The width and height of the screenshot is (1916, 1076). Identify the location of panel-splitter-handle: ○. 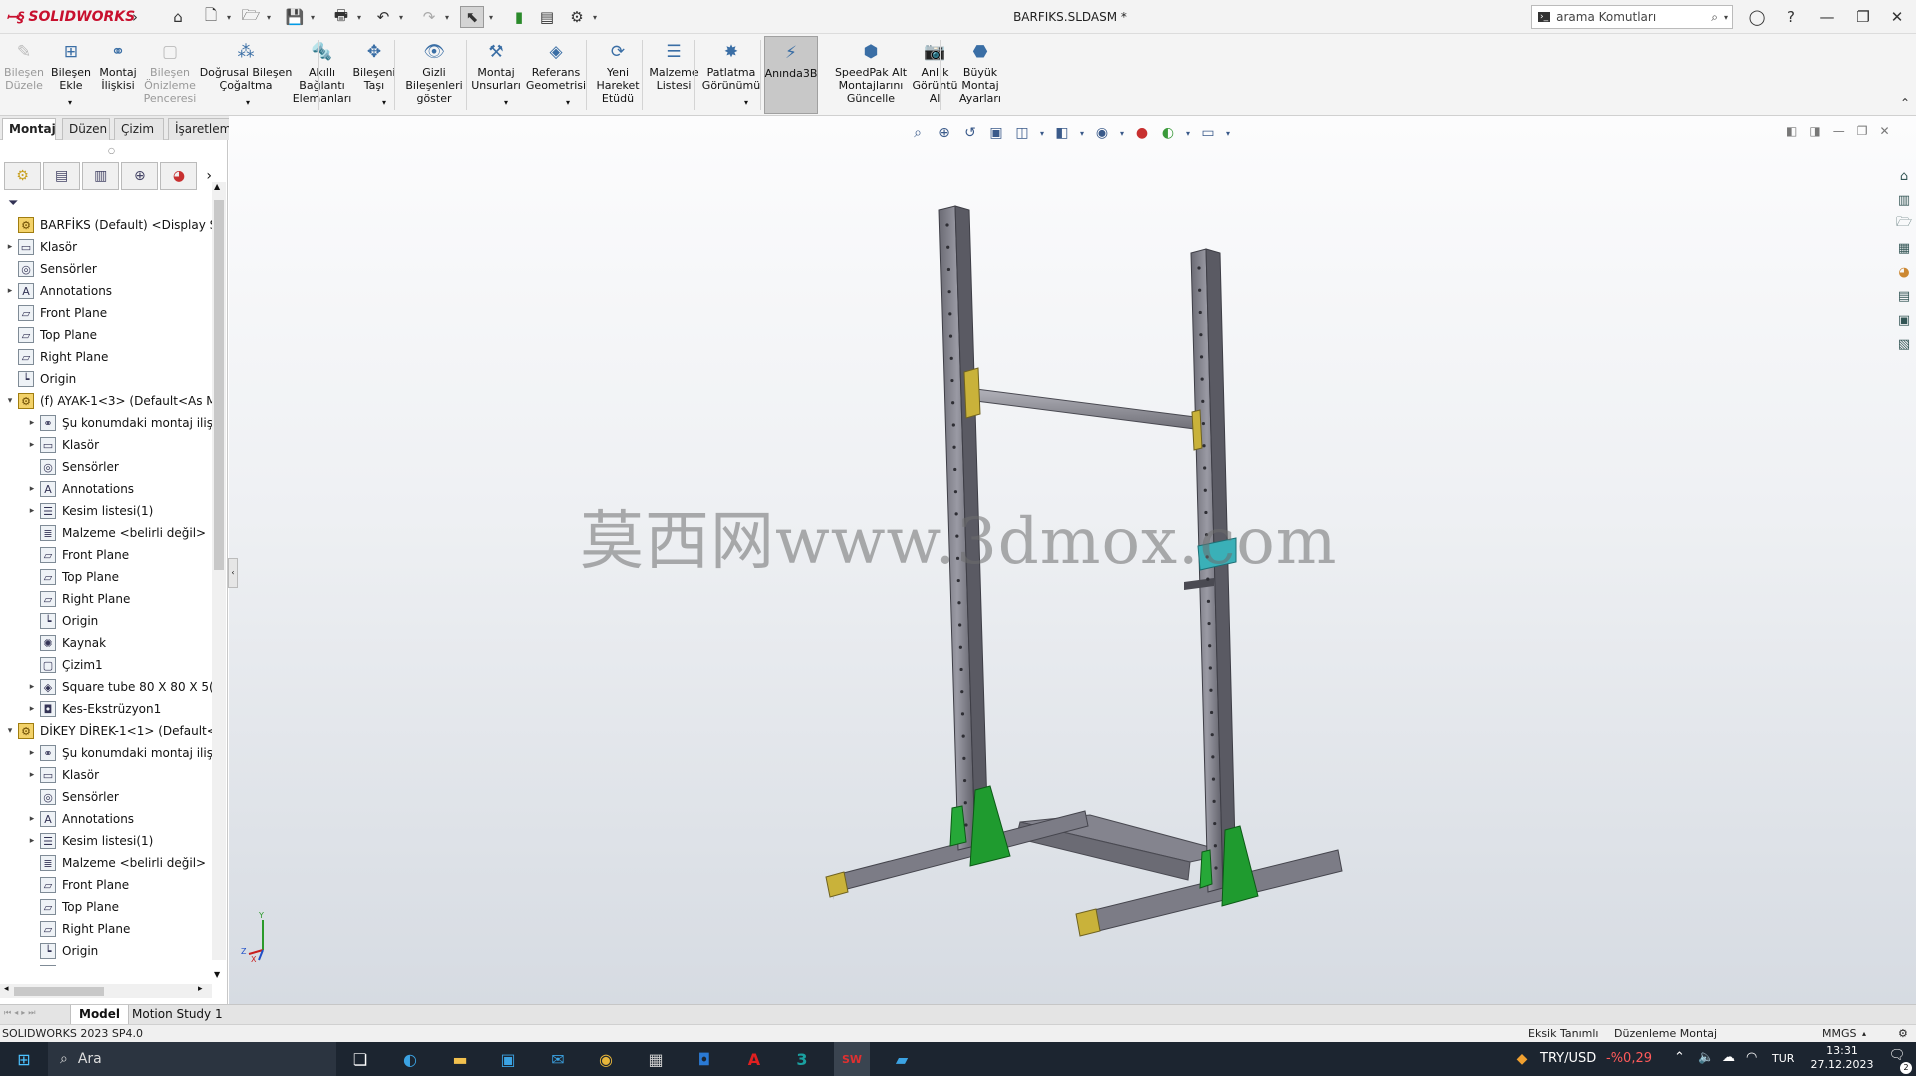
(111, 150).